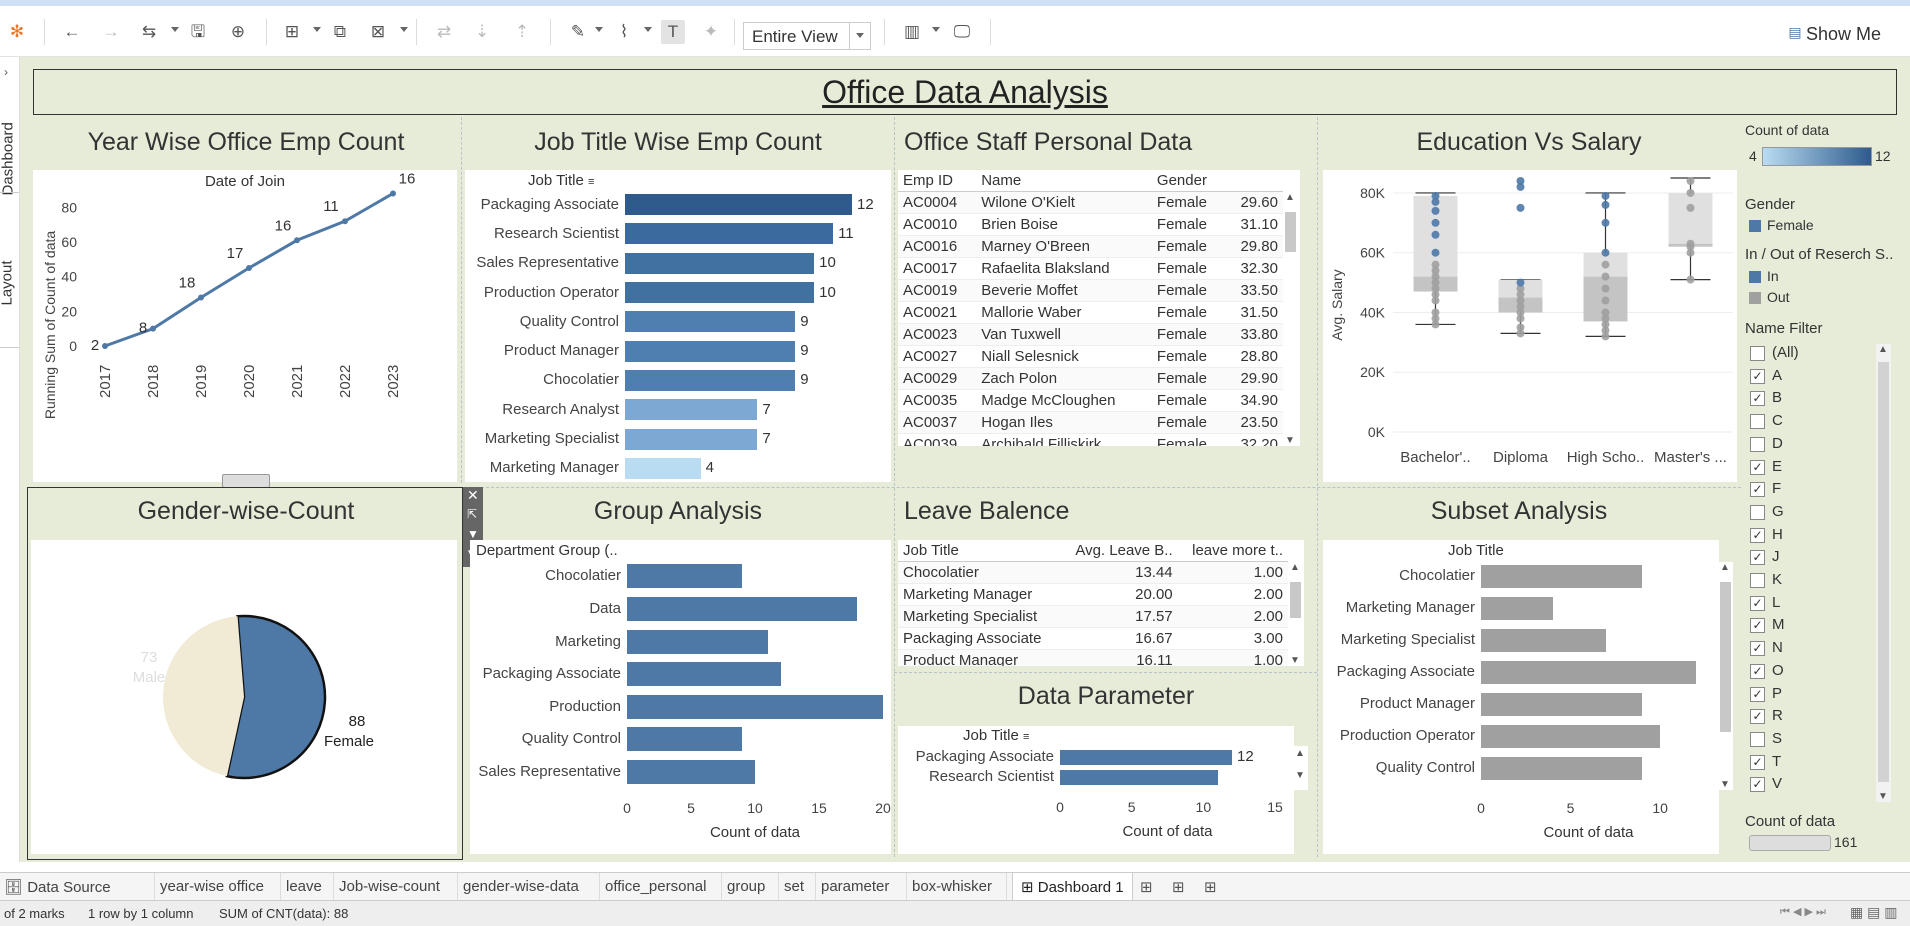  I want to click on table-row: AC0035 Madge McCloughen Female 34.90, so click(1090, 400).